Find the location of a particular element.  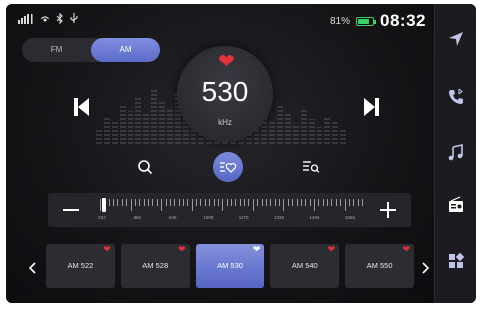

tuning-bar: 522 684 846 1008 1170 1332 1494 1656 is located at coordinates (229, 210).